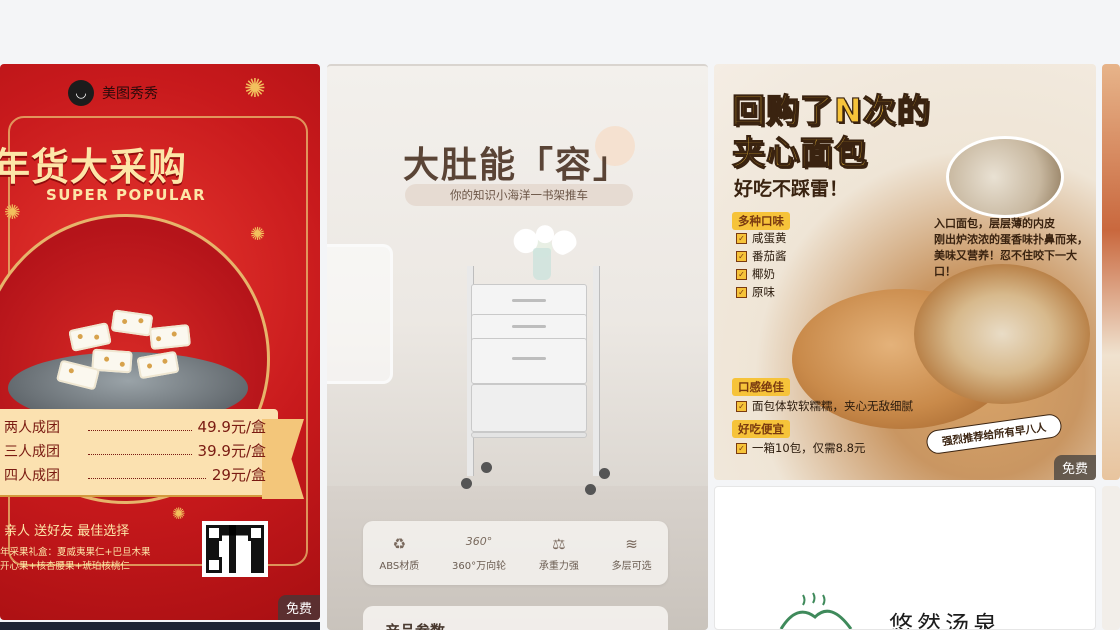 Image resolution: width=1120 pixels, height=630 pixels. I want to click on poster-headline: 夹心面包, so click(799, 152).